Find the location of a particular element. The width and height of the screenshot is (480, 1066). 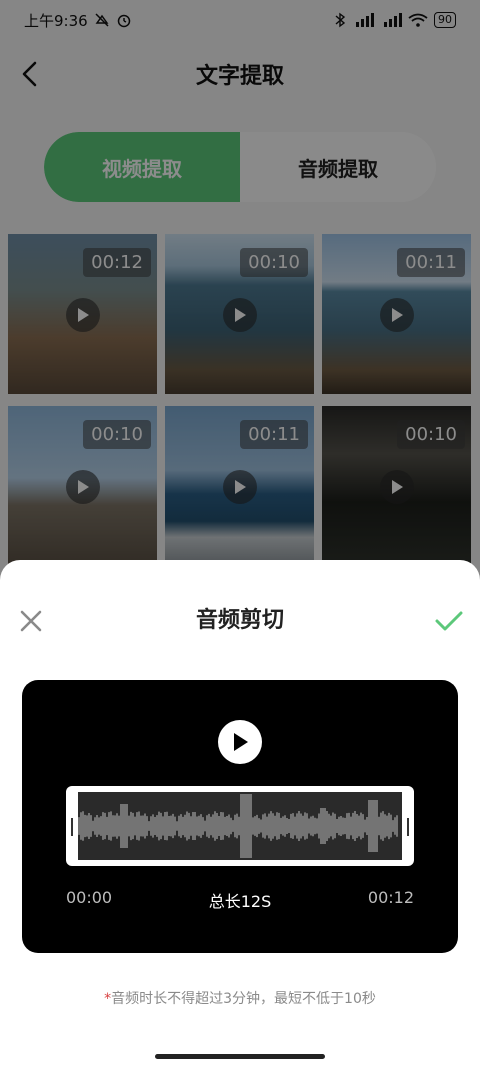

play-button is located at coordinates (240, 742).